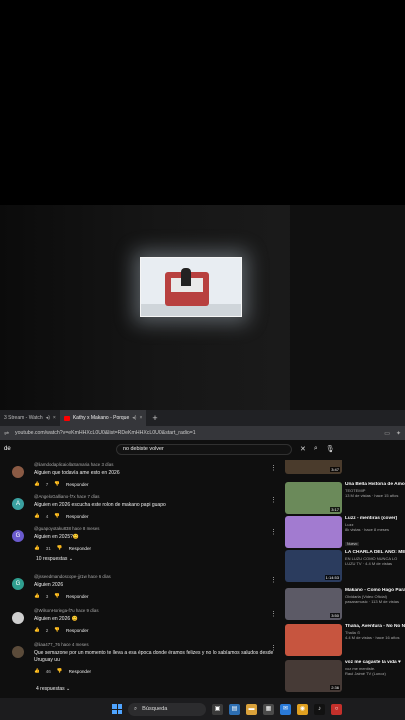 The image size is (405, 720). What do you see at coordinates (330, 449) in the screenshot?
I see `microphone-icon: 🎙` at bounding box center [330, 449].